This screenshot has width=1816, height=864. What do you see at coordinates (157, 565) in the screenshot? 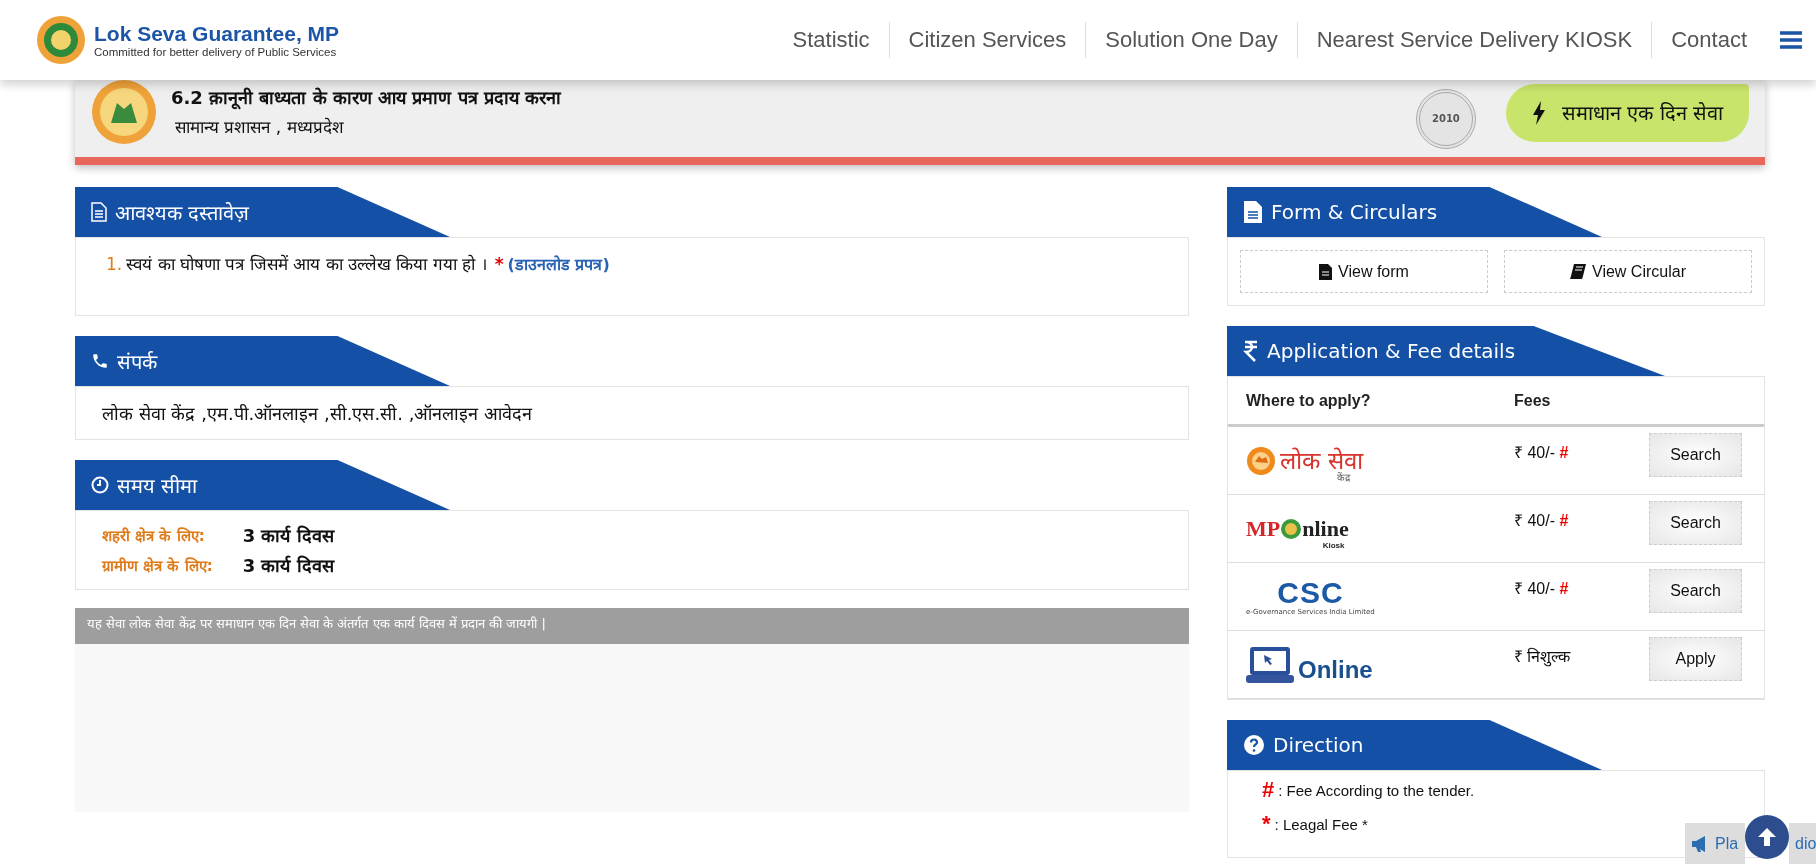
I see `area-label: ग्रामीण क्षेत्र के लिए:` at bounding box center [157, 565].